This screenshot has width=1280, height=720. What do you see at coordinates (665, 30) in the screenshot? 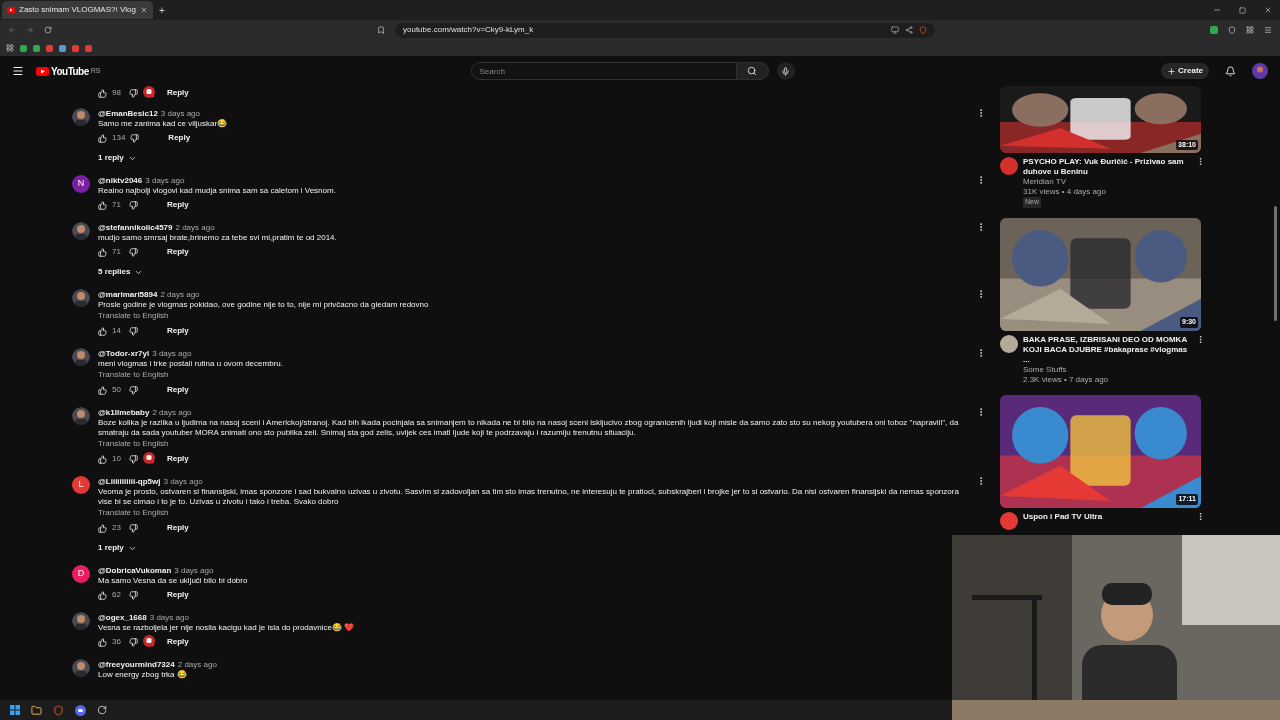
I see `address-bar: youtube.com/watch?v=Cky9-kLym_k` at bounding box center [665, 30].